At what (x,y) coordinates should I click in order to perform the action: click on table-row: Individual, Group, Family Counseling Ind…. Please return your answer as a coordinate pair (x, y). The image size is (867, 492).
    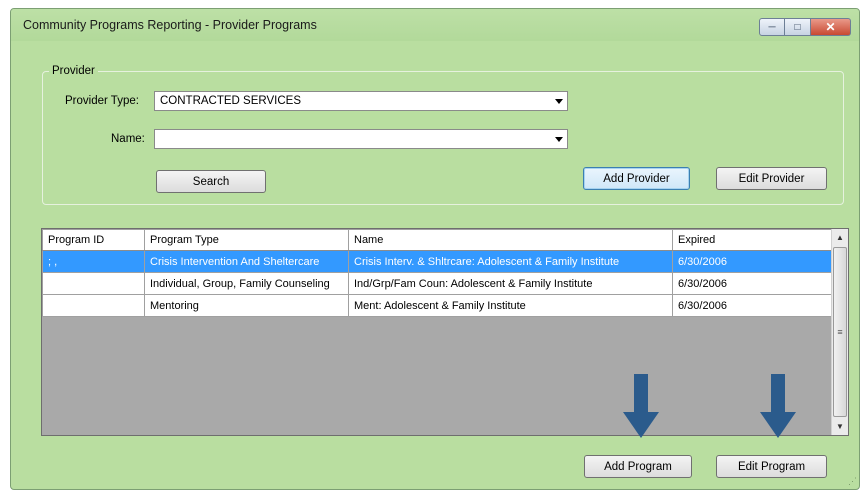
    Looking at the image, I should click on (437, 283).